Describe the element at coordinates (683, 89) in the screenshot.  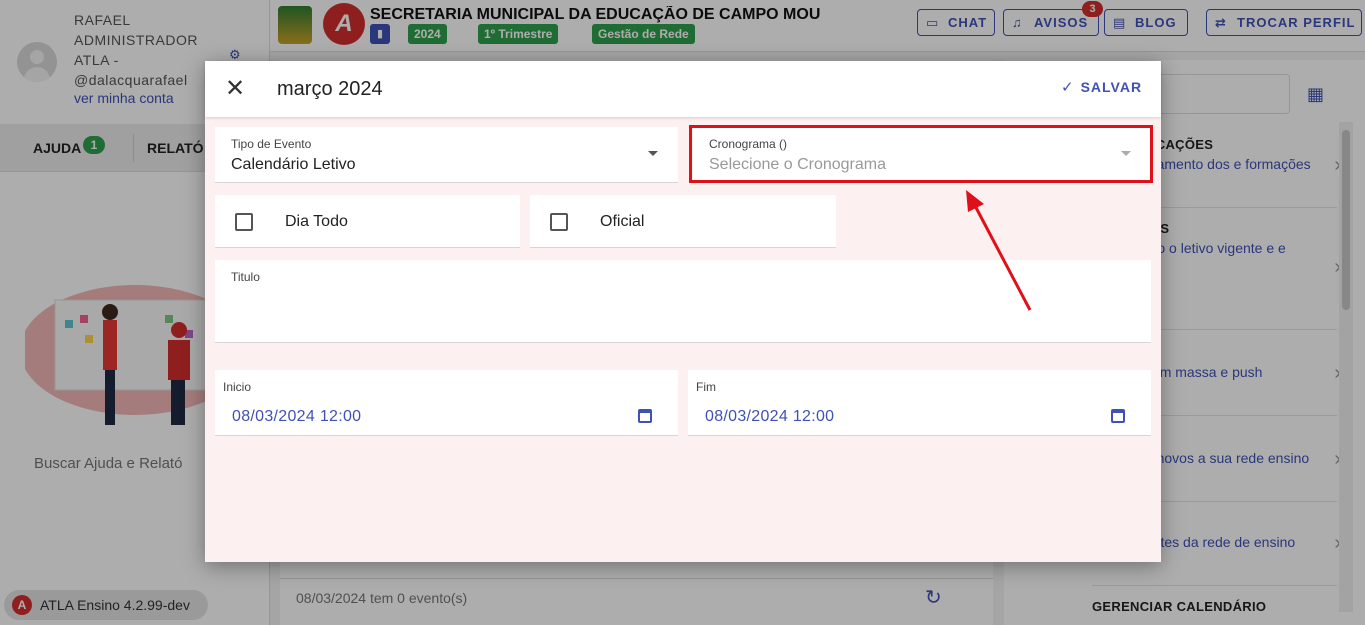
I see `dialog-header: ✕ março 2024 ✓ SALVAR` at that location.